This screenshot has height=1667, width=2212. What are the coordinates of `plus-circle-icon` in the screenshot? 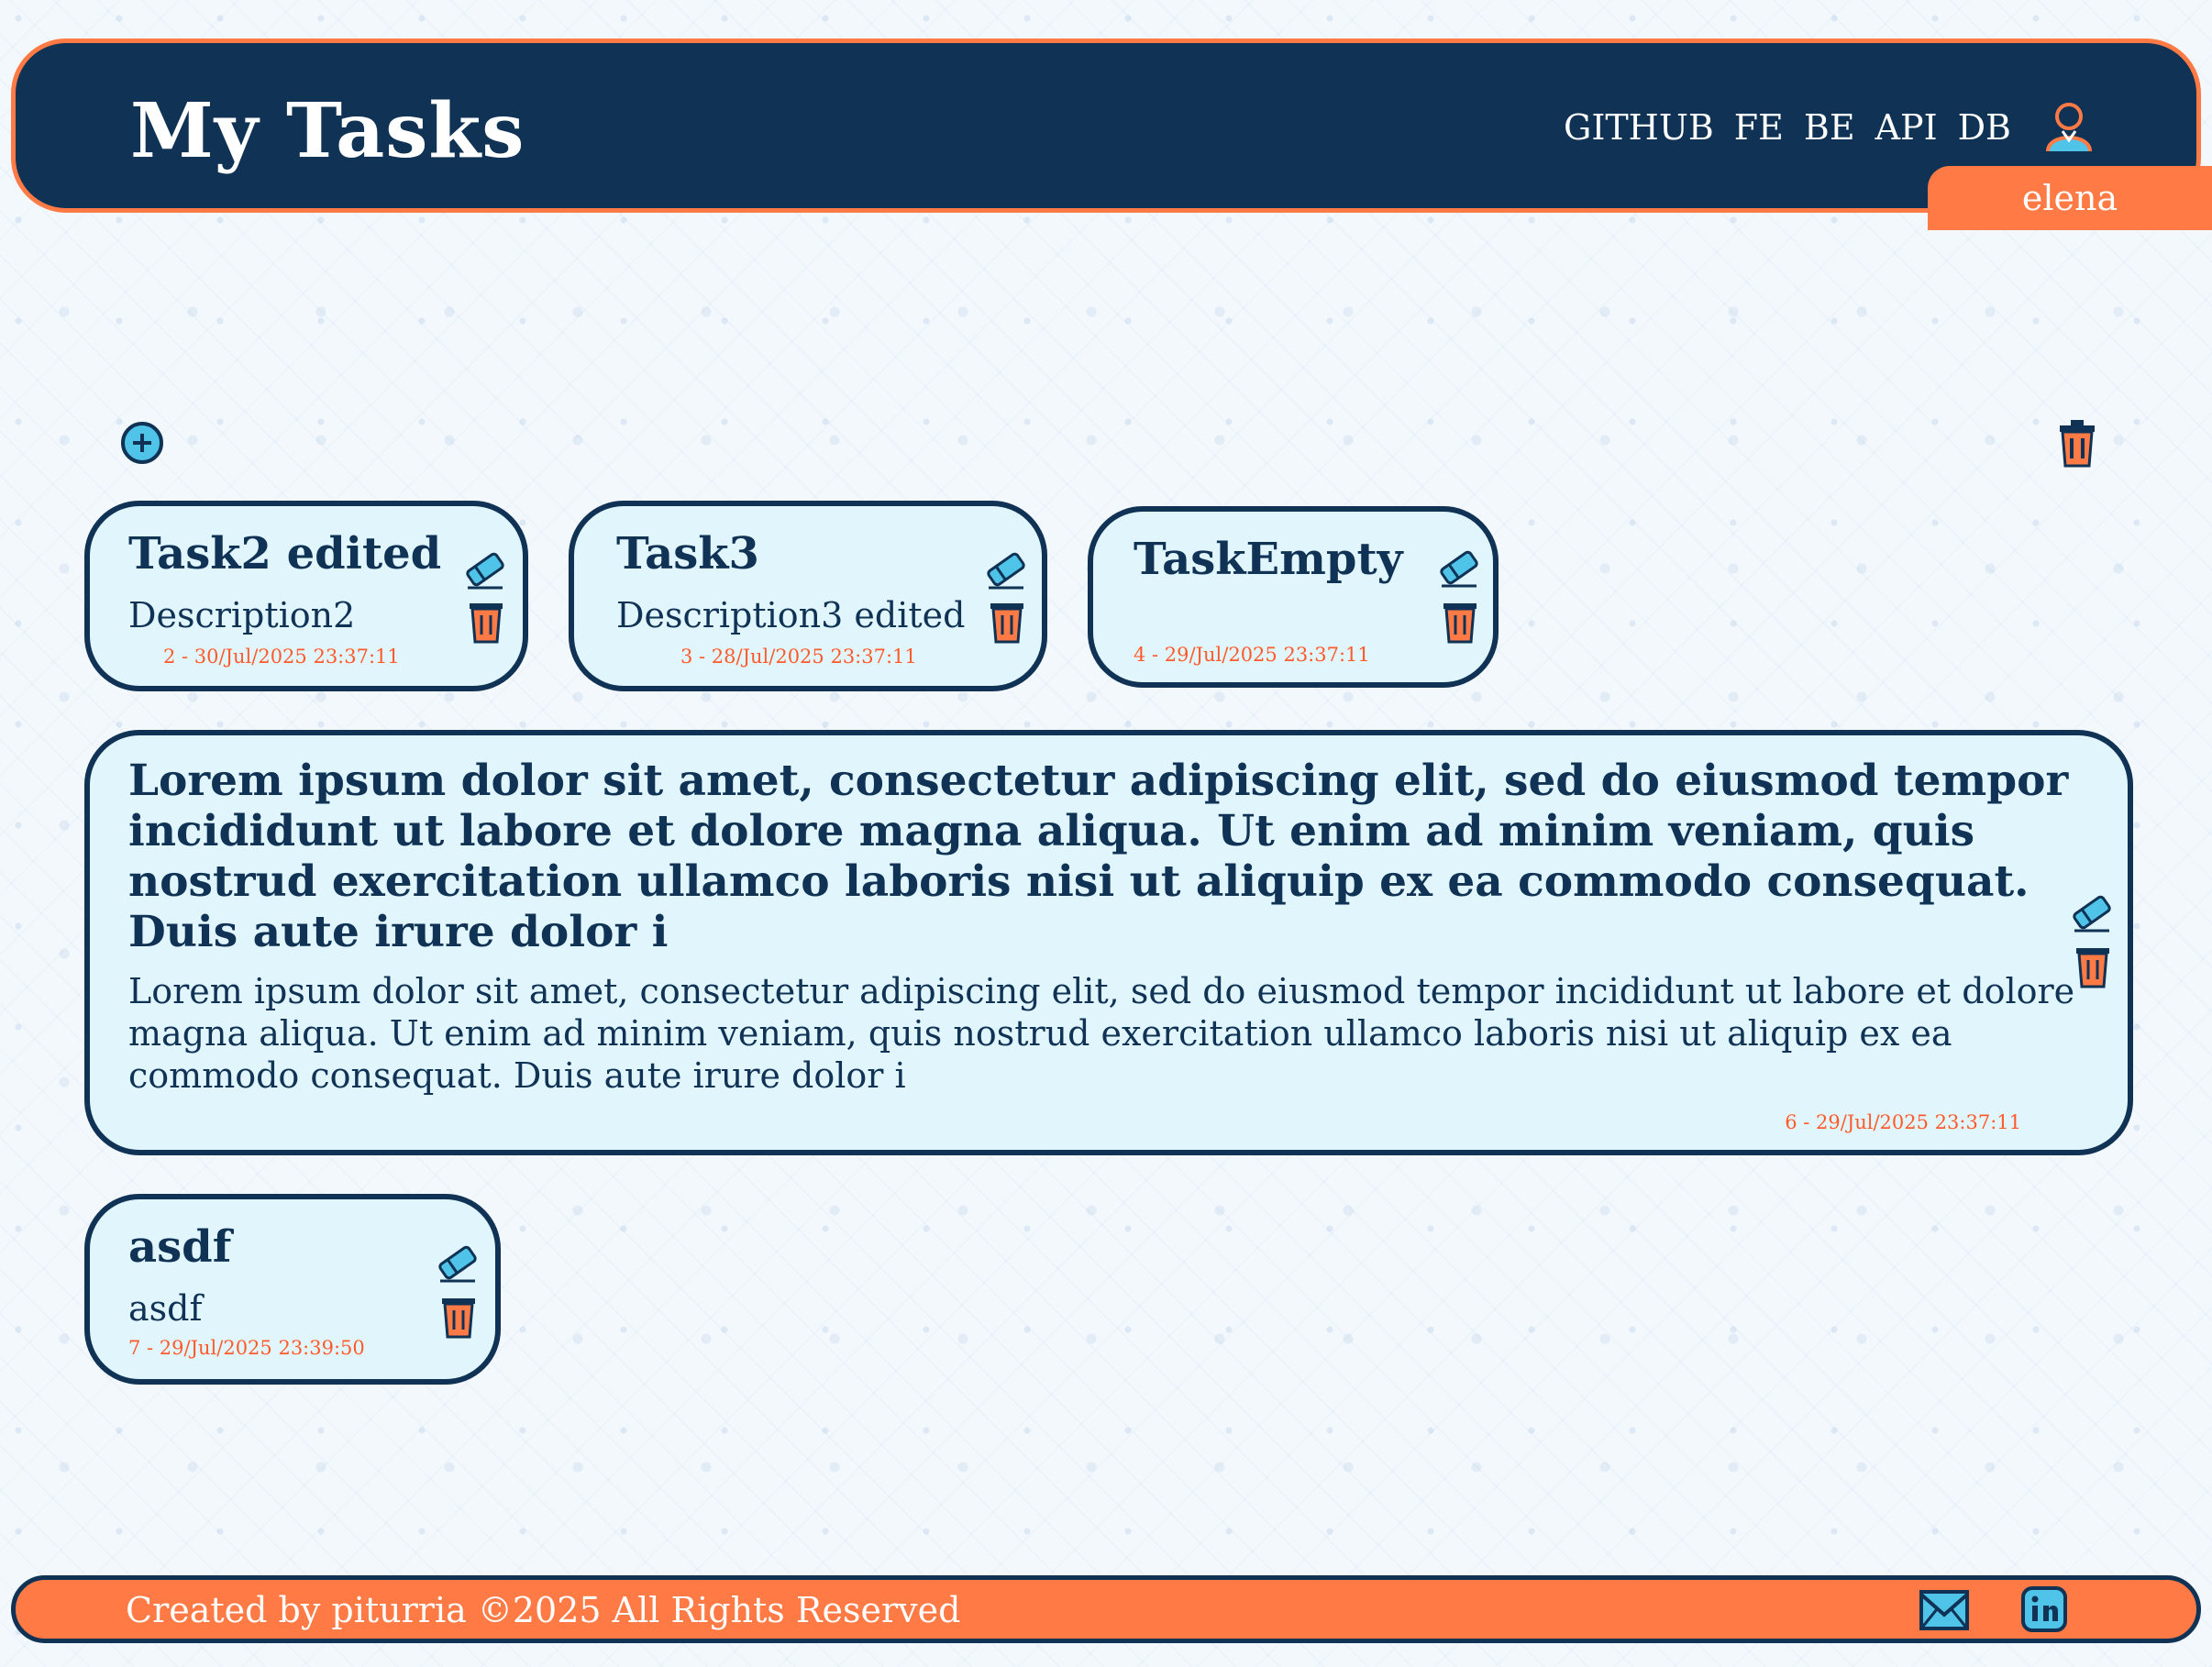 It's located at (142, 443).